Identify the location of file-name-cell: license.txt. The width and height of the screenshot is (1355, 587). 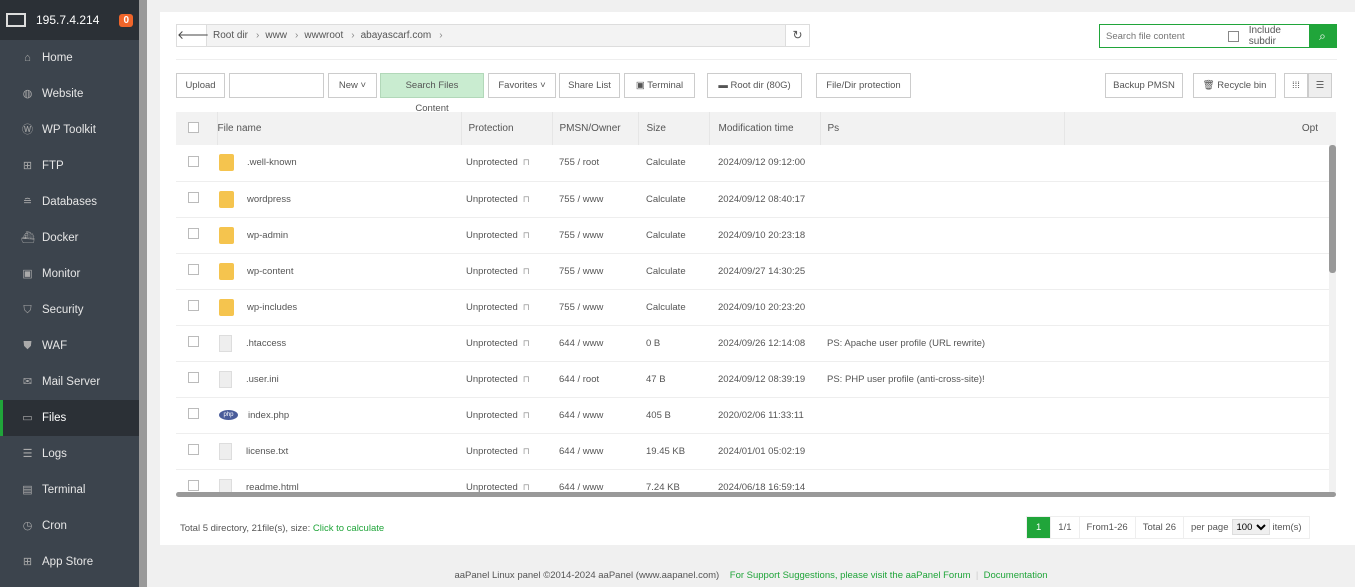
(339, 451).